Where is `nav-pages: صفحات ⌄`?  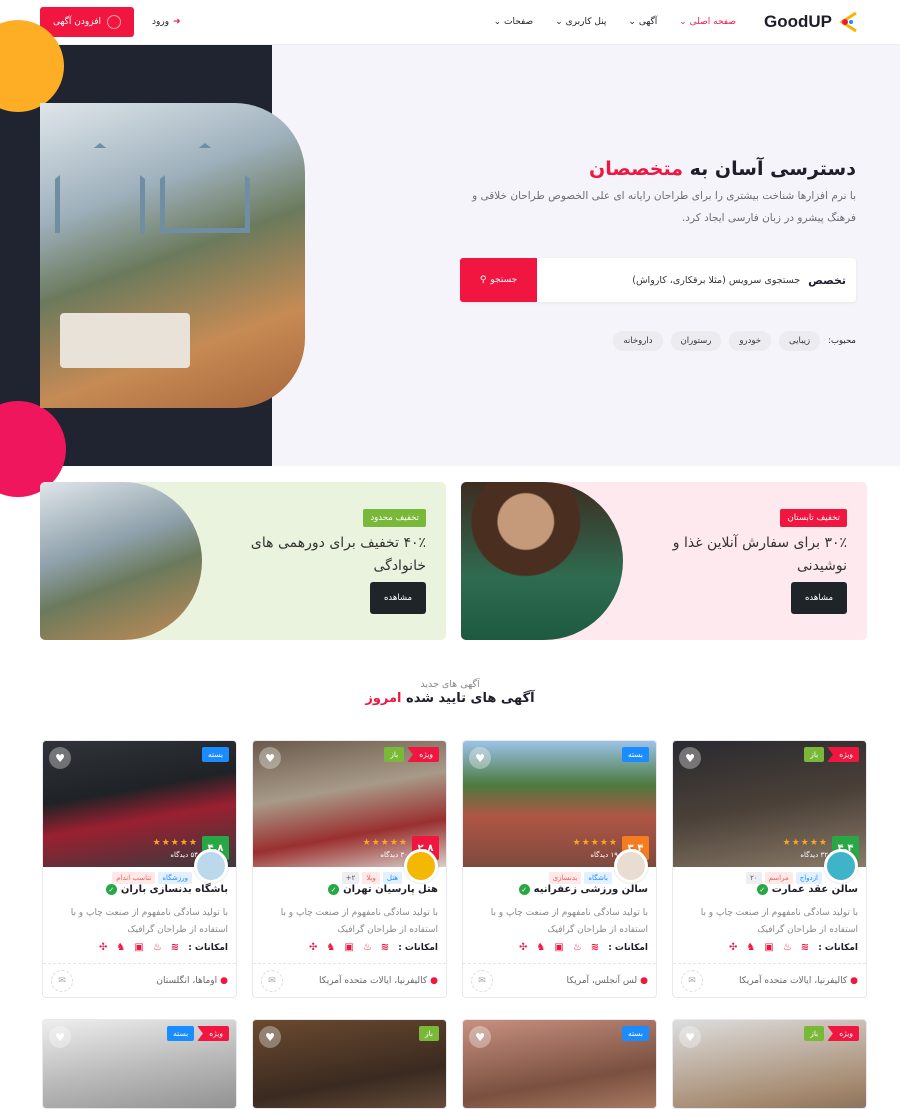 nav-pages: صفحات ⌄ is located at coordinates (514, 22).